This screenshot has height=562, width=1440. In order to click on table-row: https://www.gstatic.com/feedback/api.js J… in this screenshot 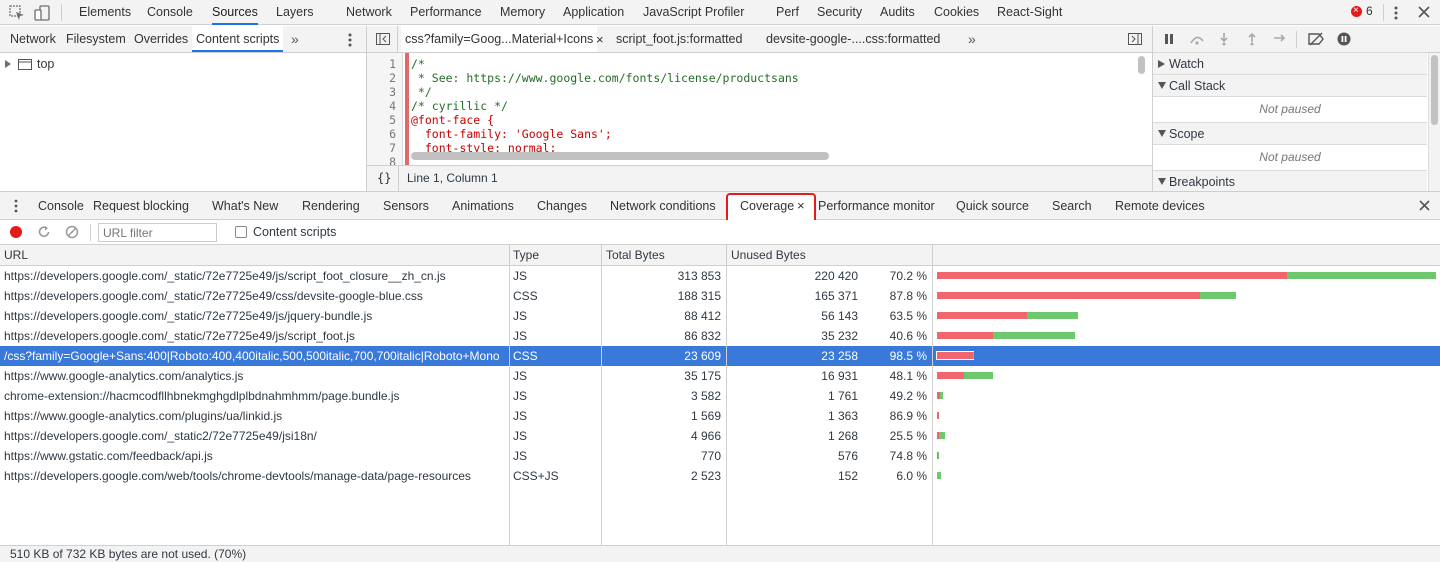, I will do `click(720, 456)`.